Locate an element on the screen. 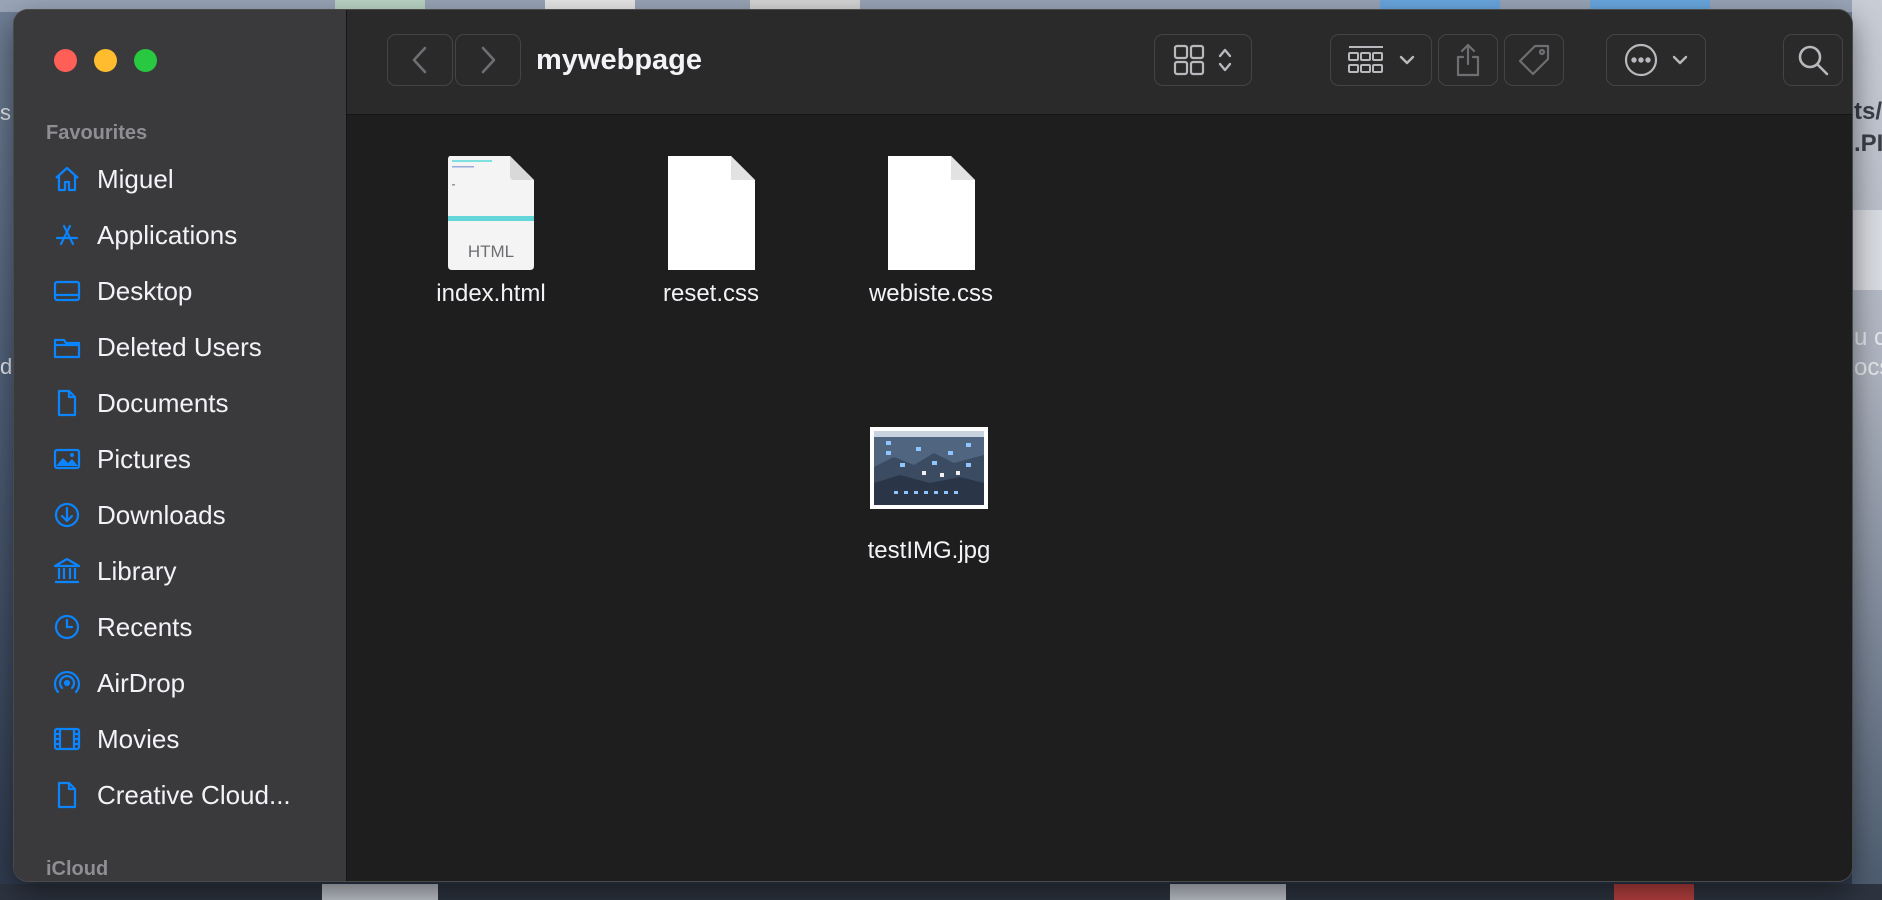 The width and height of the screenshot is (1882, 900). sidebar-item-deleted-users: Deleted Users is located at coordinates (178, 347).